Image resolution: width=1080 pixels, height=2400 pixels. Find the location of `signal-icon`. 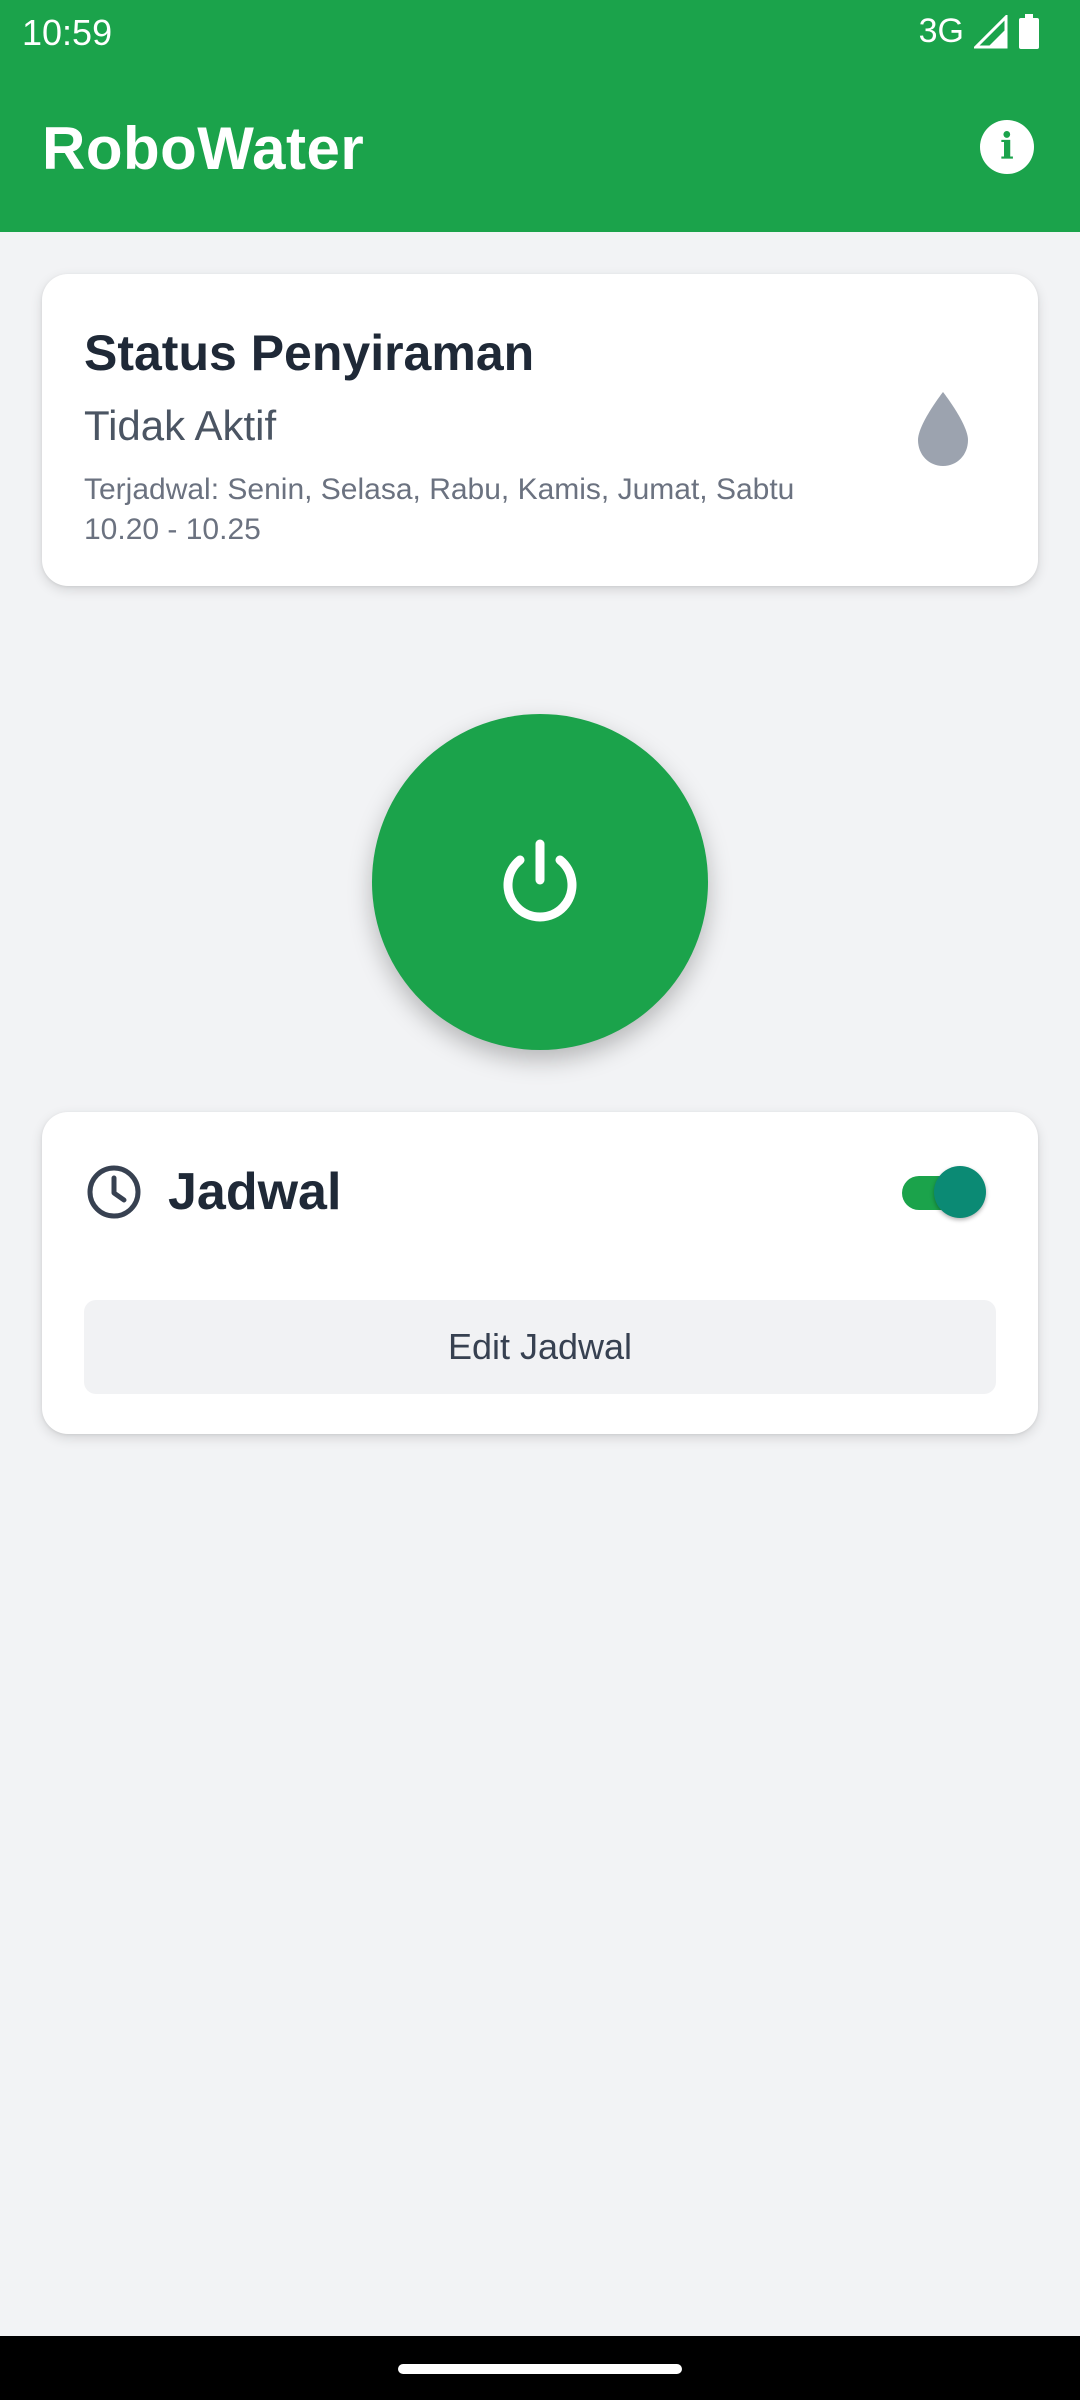

signal-icon is located at coordinates (991, 31).